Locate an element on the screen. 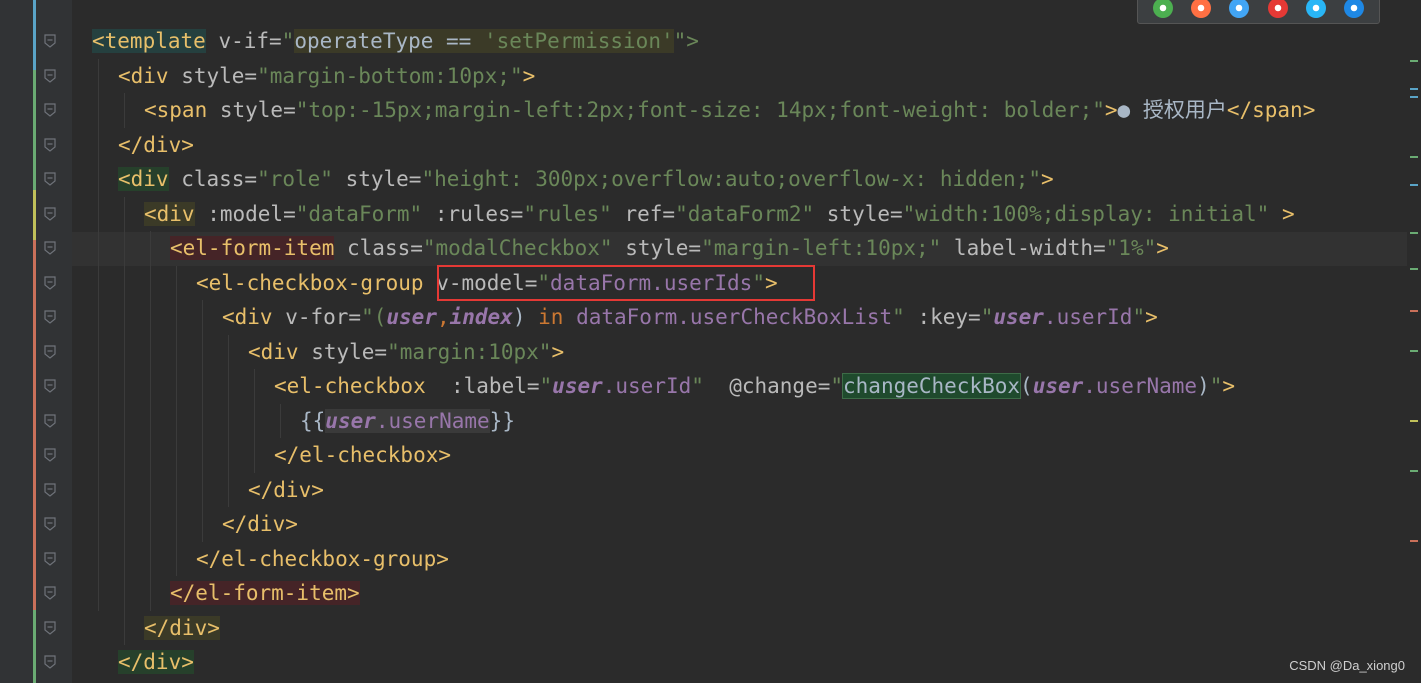 The height and width of the screenshot is (683, 1421). firefox-icon is located at coordinates (1201, 9).